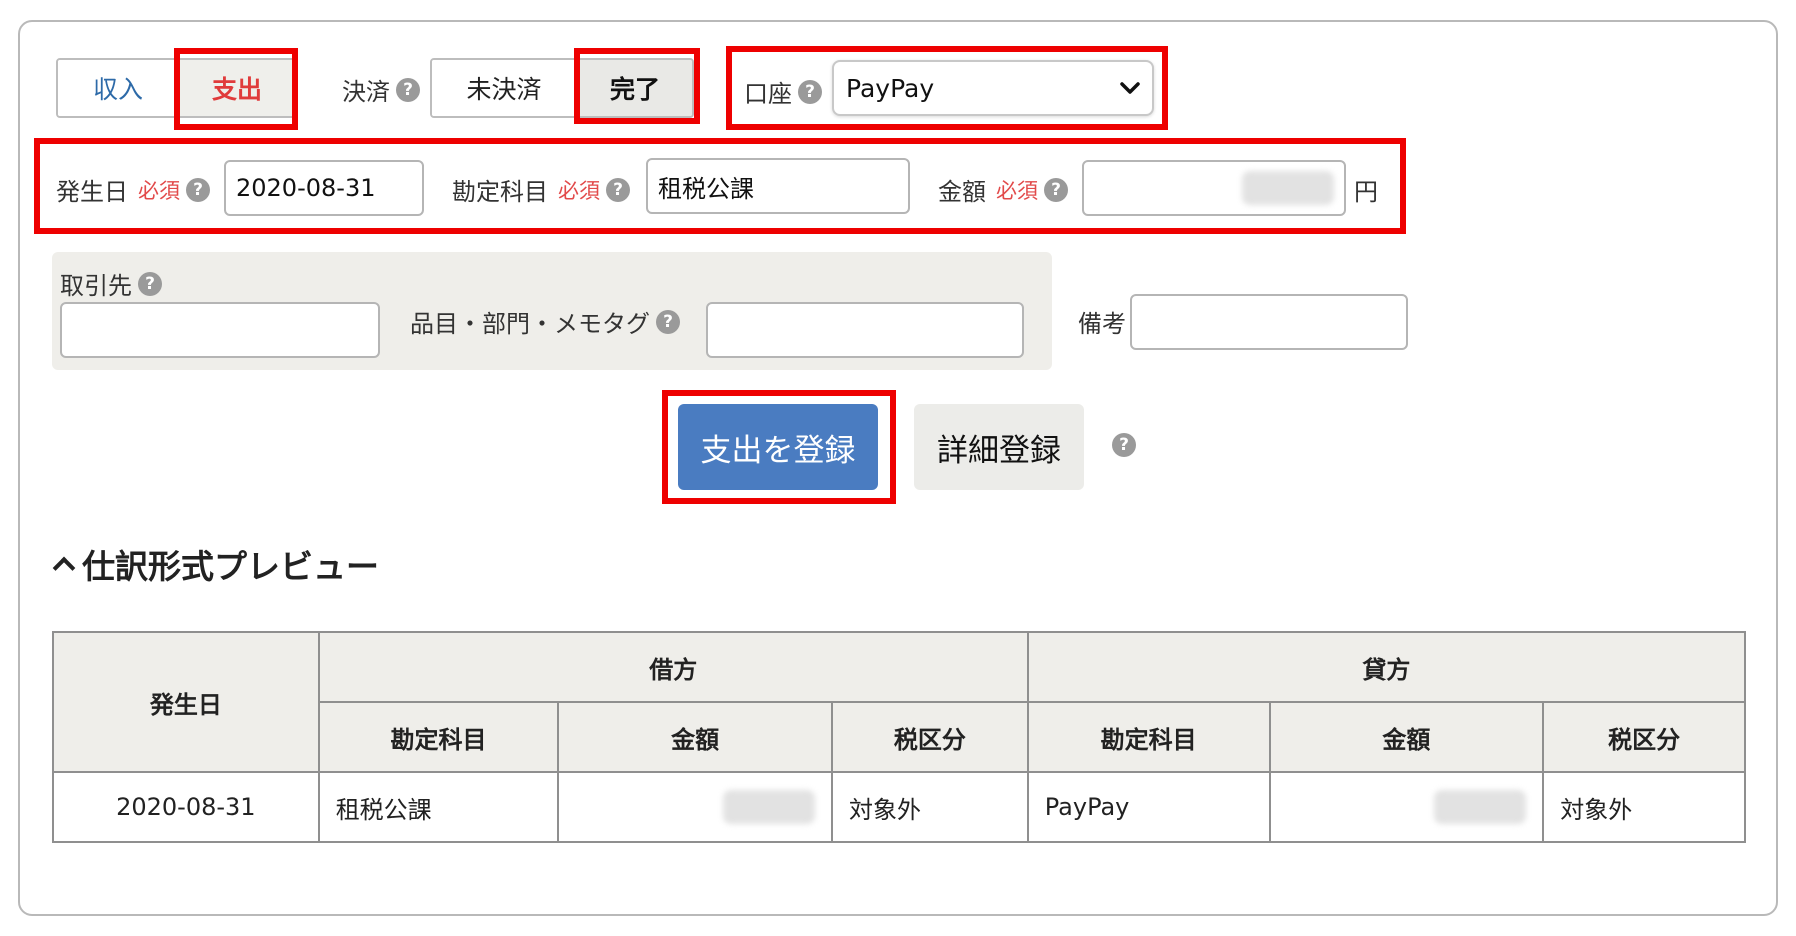  I want to click on account-label: 口座, so click(768, 94).